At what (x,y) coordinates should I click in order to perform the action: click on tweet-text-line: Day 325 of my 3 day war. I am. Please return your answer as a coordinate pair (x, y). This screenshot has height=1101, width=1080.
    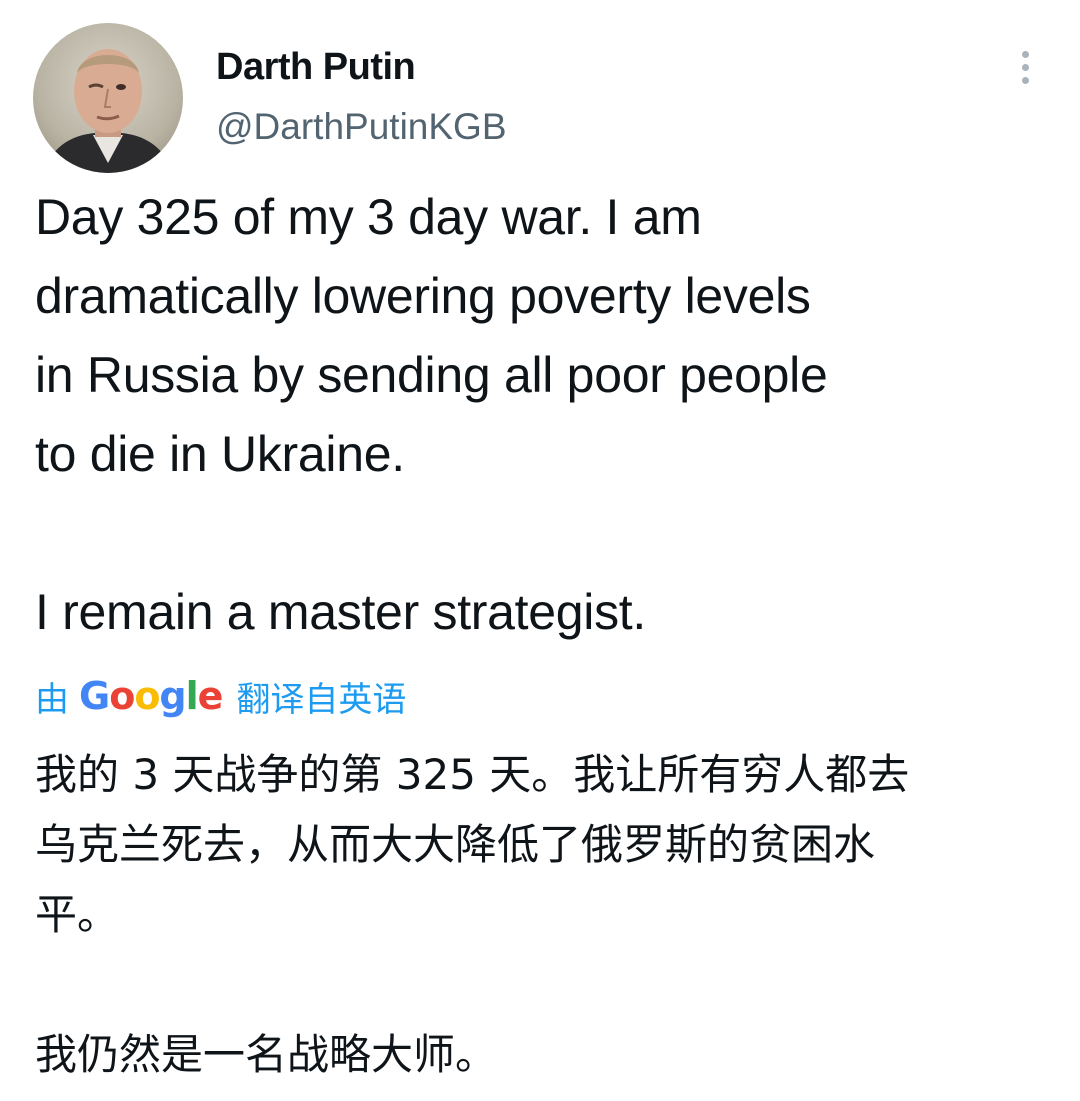
    Looking at the image, I should click on (368, 217).